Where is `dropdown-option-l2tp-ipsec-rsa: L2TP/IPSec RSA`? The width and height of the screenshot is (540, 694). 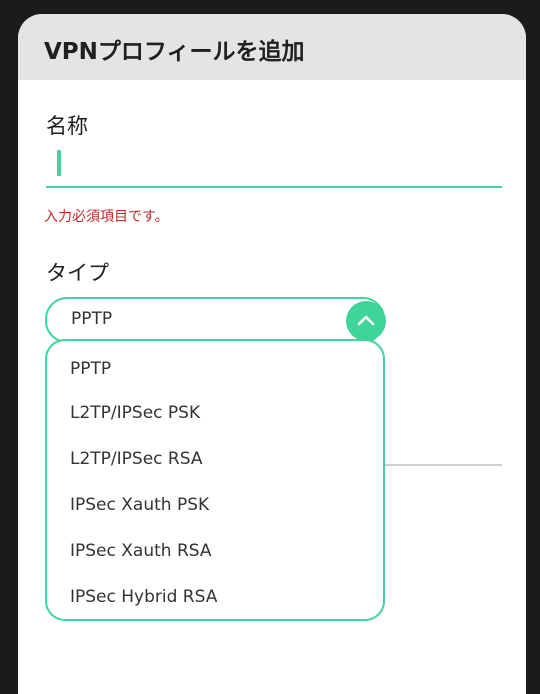 dropdown-option-l2tp-ipsec-rsa: L2TP/IPSec RSA is located at coordinates (136, 459).